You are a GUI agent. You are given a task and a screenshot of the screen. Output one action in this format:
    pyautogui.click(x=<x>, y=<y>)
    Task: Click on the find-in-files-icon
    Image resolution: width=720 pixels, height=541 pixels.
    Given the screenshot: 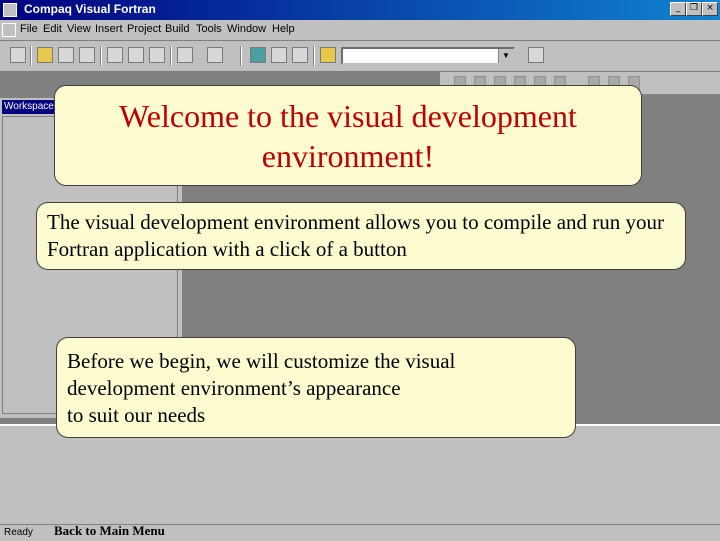 What is the action you would take?
    pyautogui.click(x=328, y=55)
    